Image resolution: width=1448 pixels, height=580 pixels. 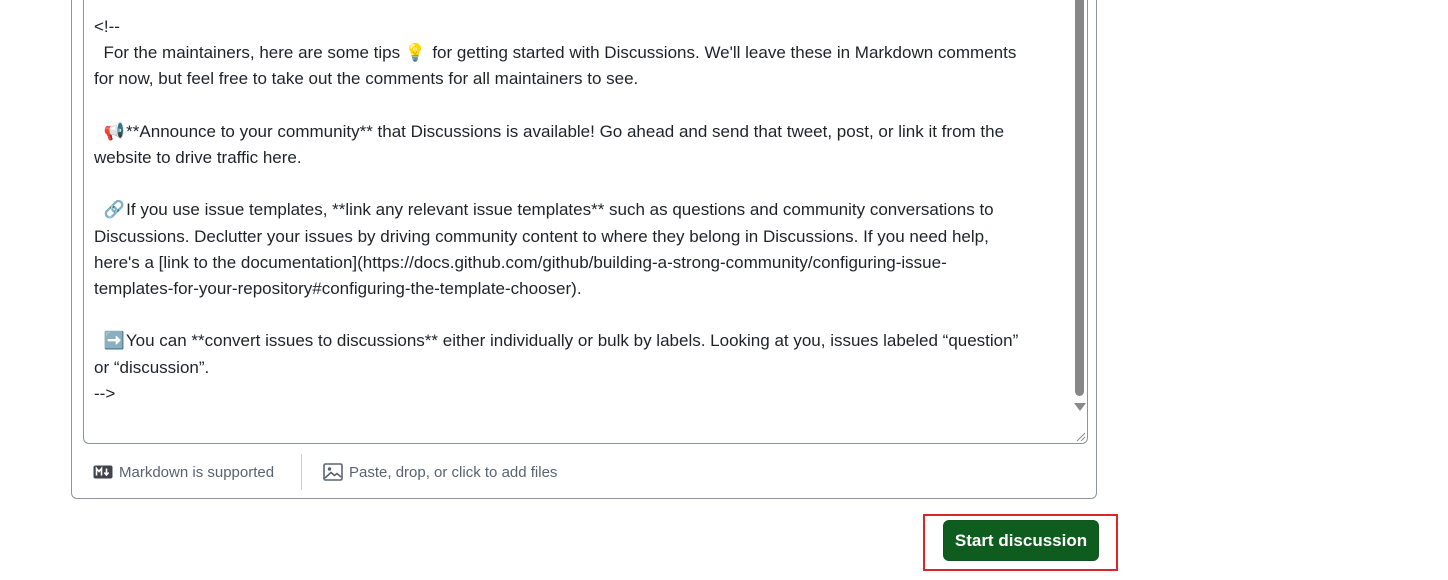 What do you see at coordinates (333, 472) in the screenshot?
I see `image-icon` at bounding box center [333, 472].